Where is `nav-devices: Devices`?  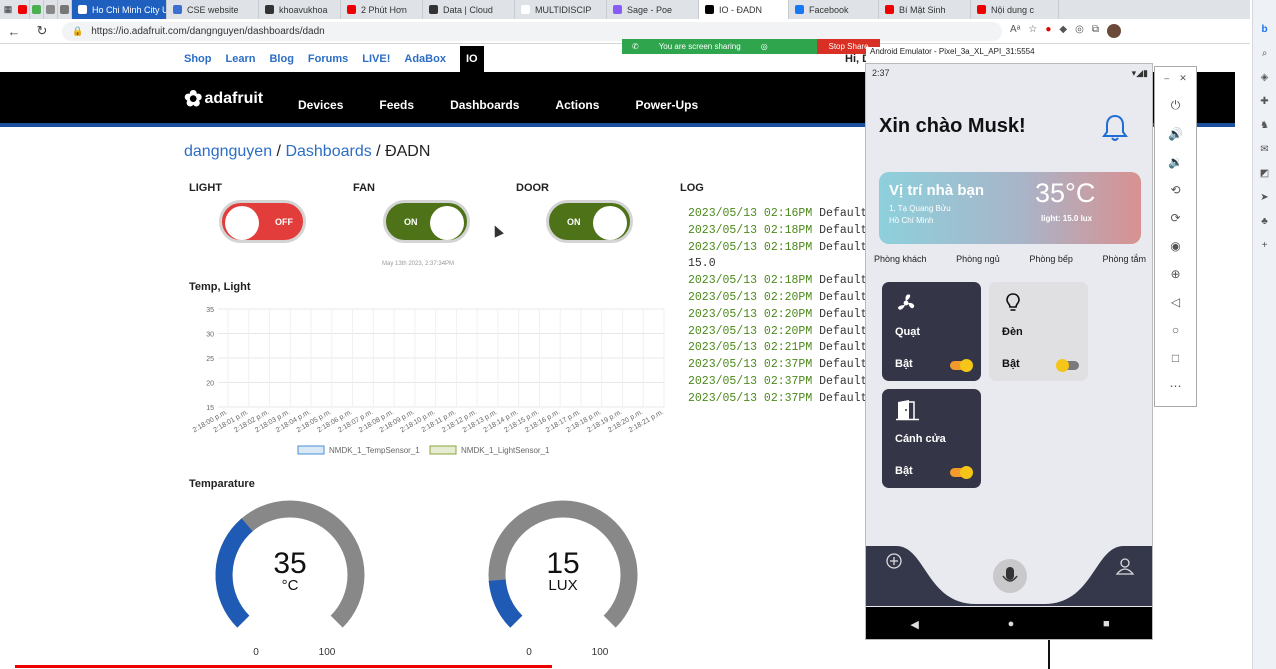 nav-devices: Devices is located at coordinates (320, 105).